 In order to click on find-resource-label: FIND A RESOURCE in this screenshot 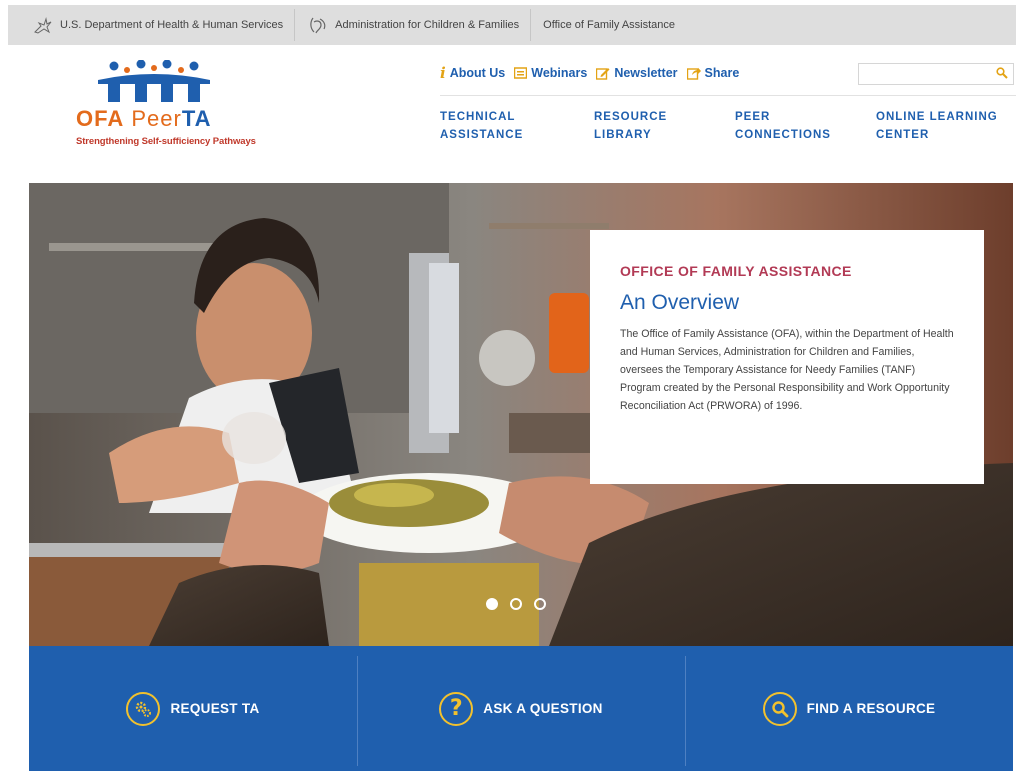, I will do `click(871, 708)`.